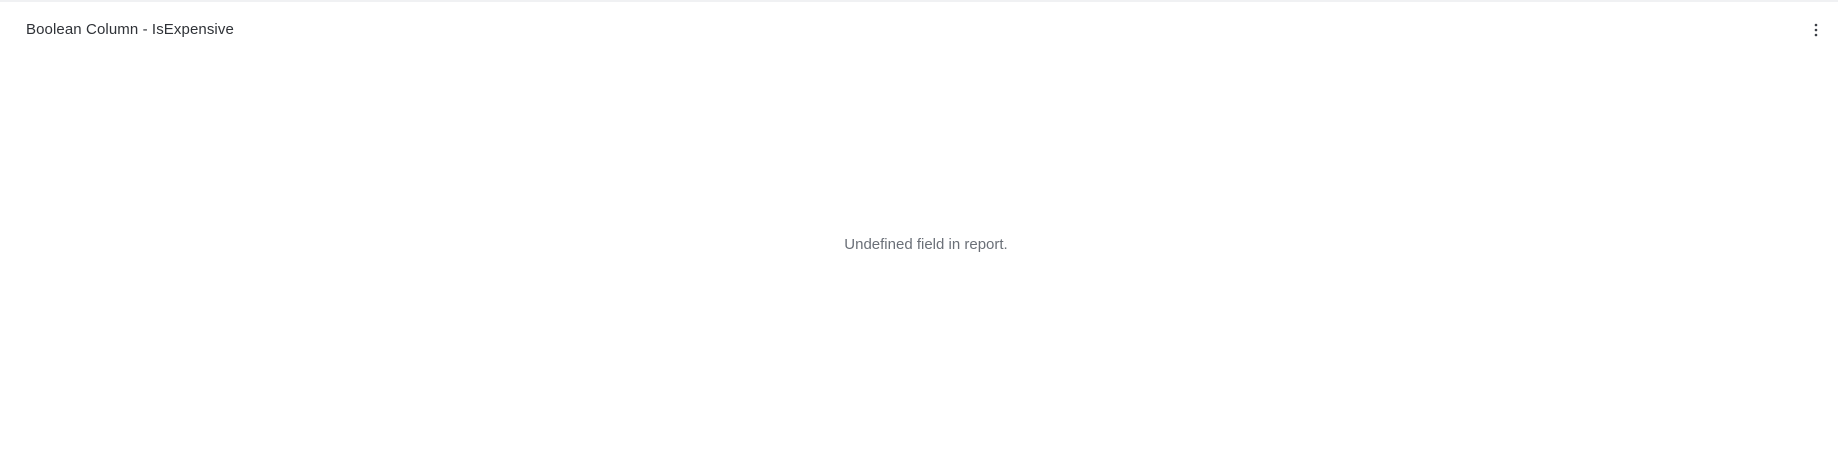  I want to click on widget-header: Boolean Column - IsExpensive, so click(919, 30).